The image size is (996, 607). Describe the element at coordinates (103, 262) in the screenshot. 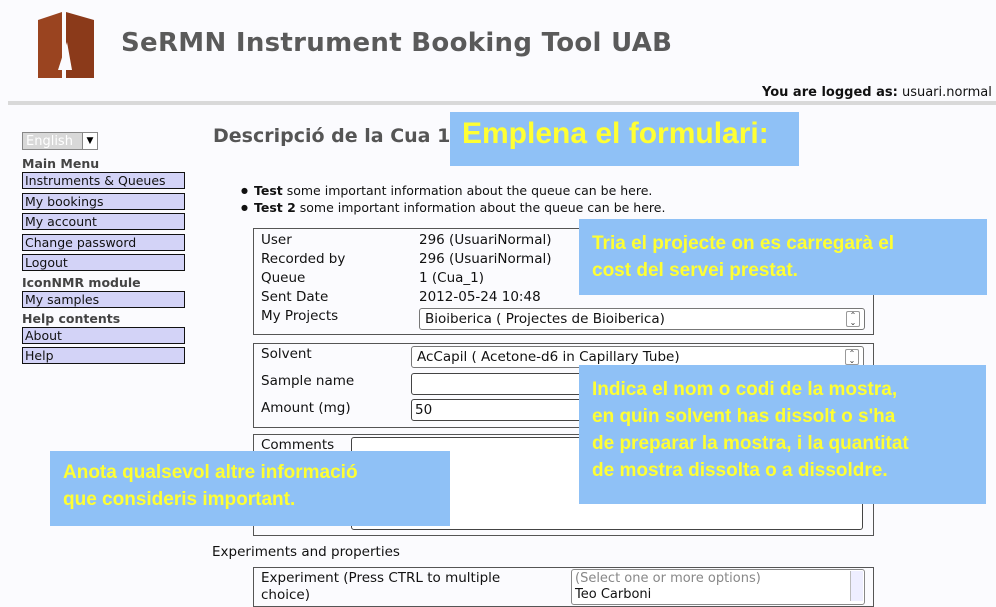

I see `nav-logout: Logout` at that location.